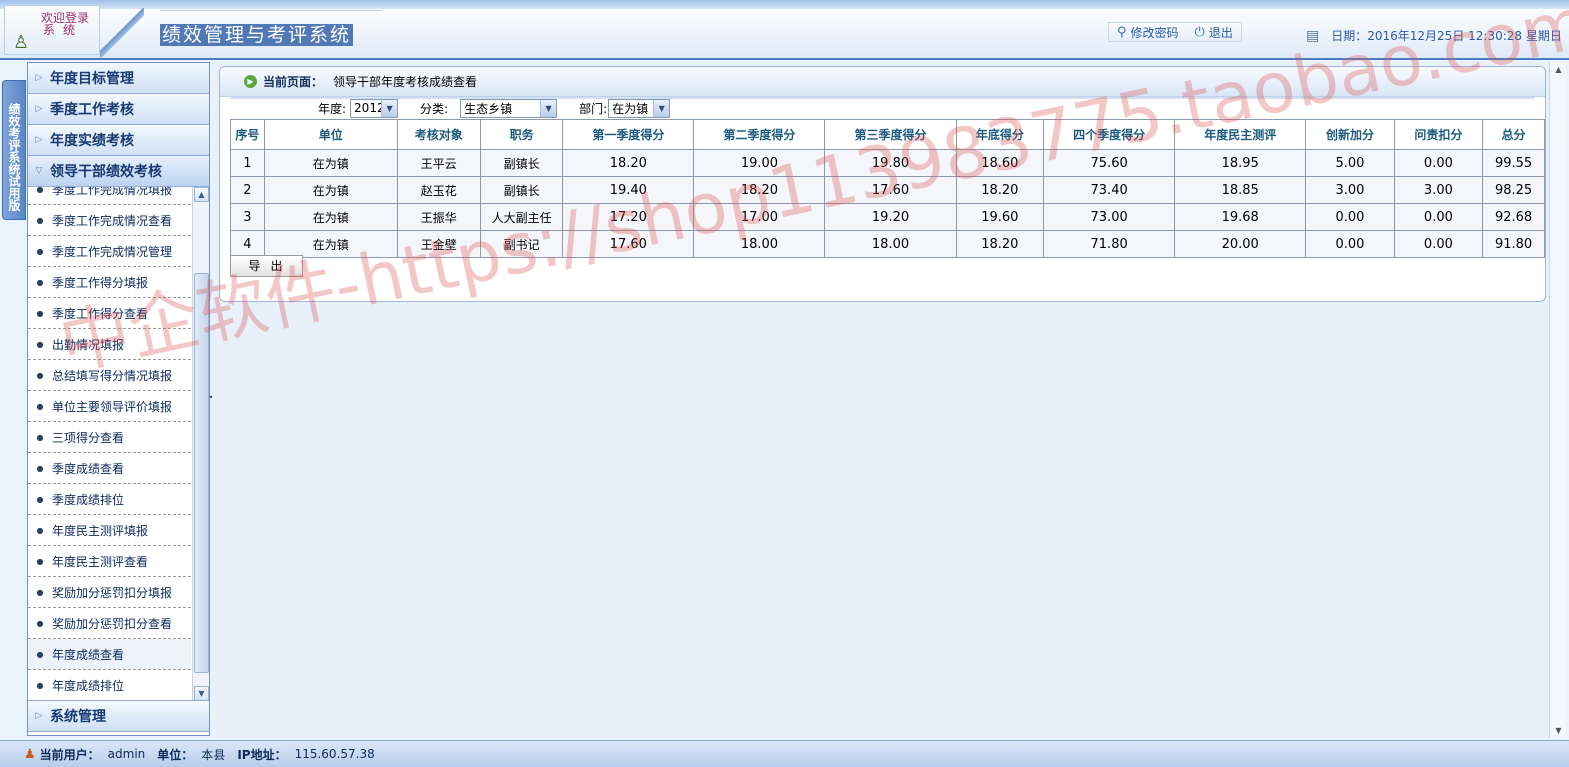 The height and width of the screenshot is (767, 1569). Describe the element at coordinates (334, 754) in the screenshot. I see `ip-value: 115.60.57.38` at that location.